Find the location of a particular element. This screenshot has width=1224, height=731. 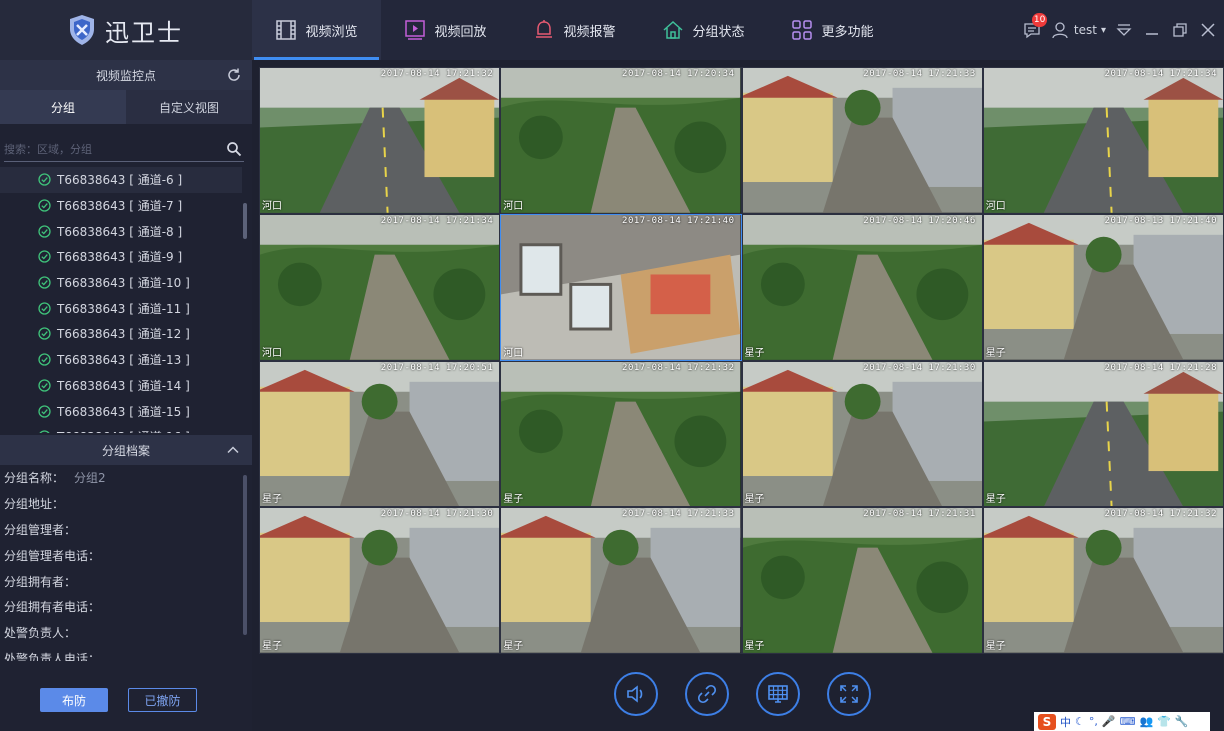

channel-item: T66838643 [ 通道-12 ] is located at coordinates (121, 334).